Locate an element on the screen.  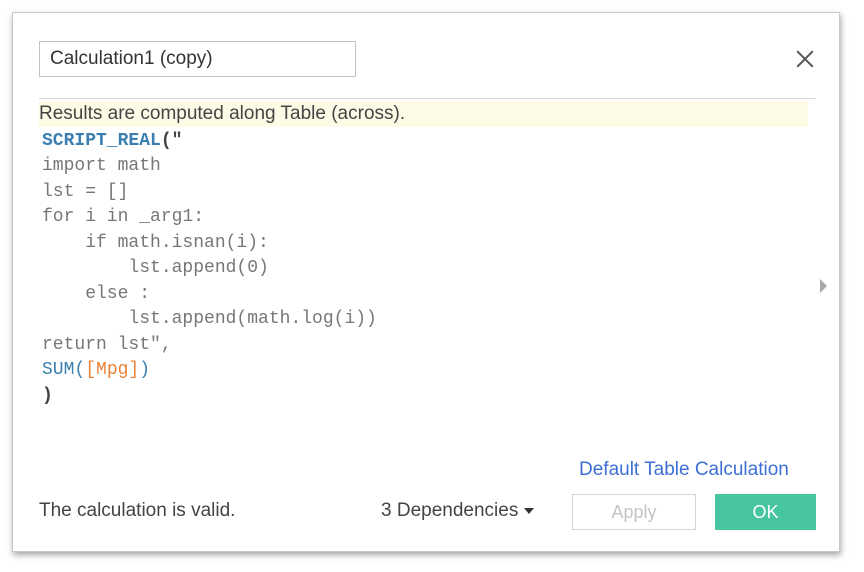
dependencies-dropdown: 3 Dependencies is located at coordinates (458, 511).